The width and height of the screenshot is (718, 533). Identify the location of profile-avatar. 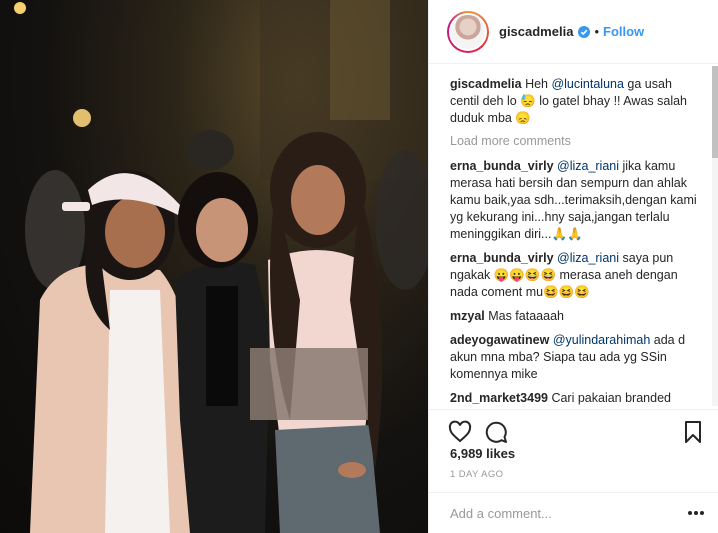
(468, 31).